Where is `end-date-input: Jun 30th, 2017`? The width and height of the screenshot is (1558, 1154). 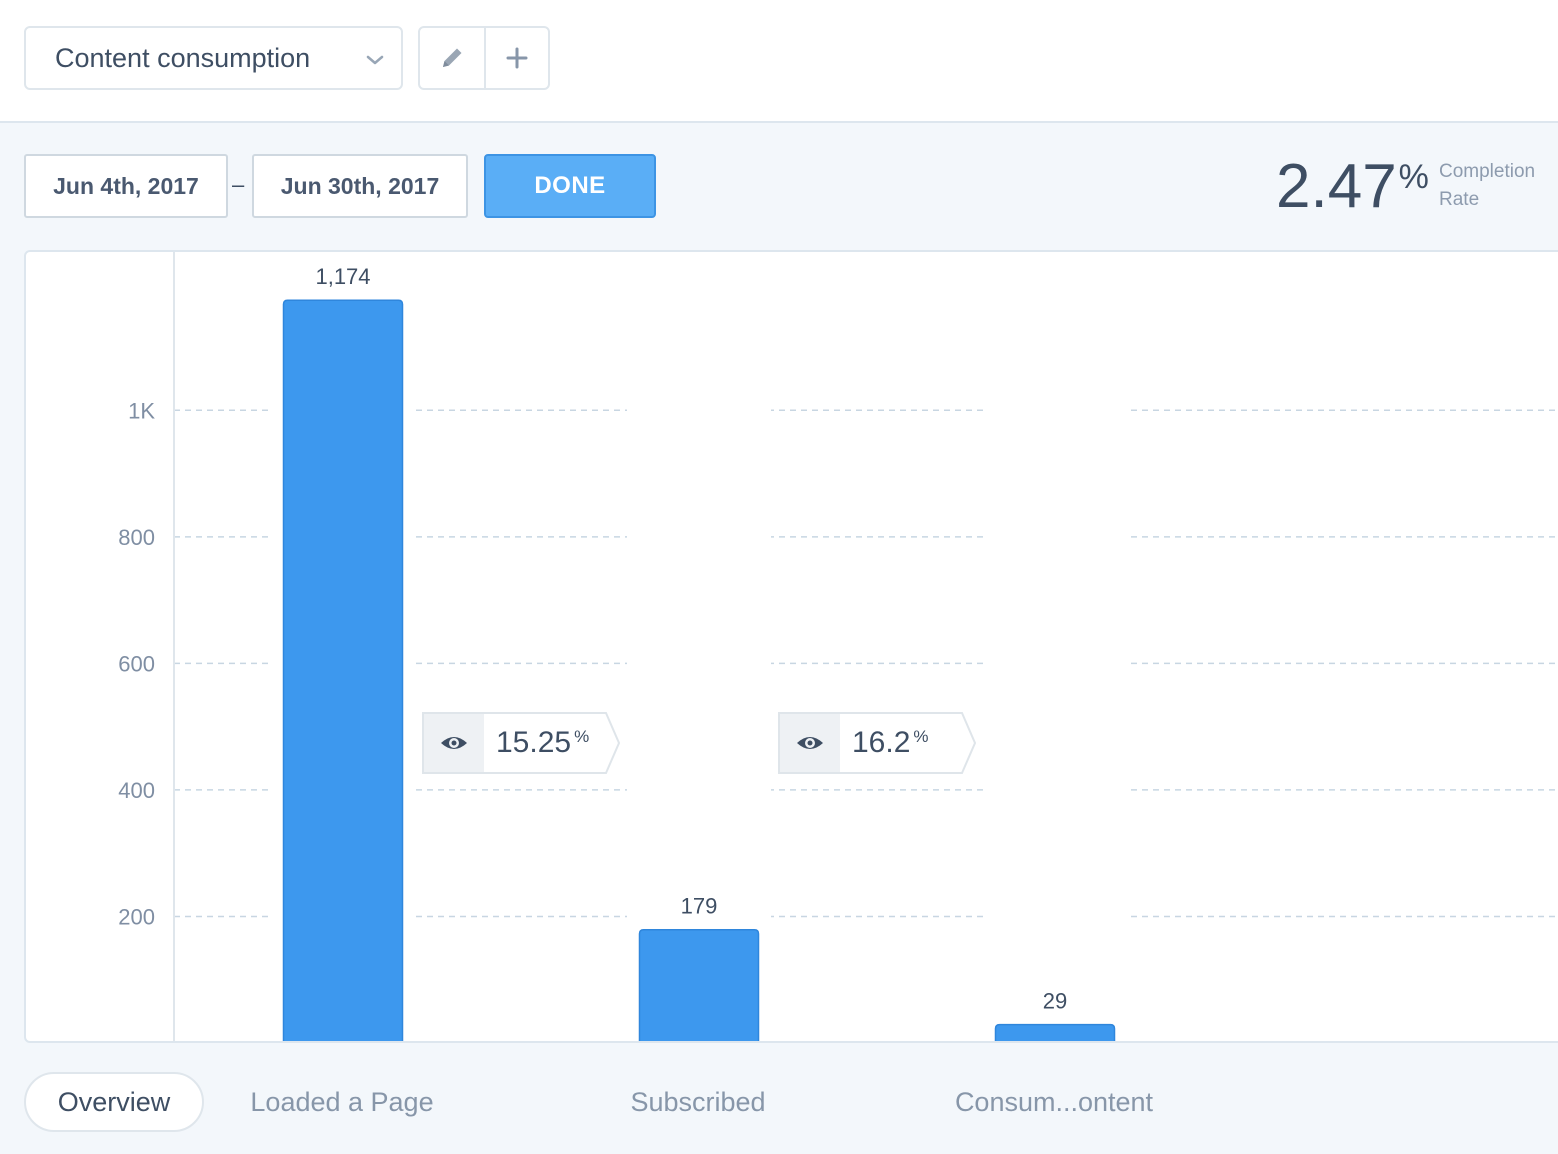
end-date-input: Jun 30th, 2017 is located at coordinates (360, 186).